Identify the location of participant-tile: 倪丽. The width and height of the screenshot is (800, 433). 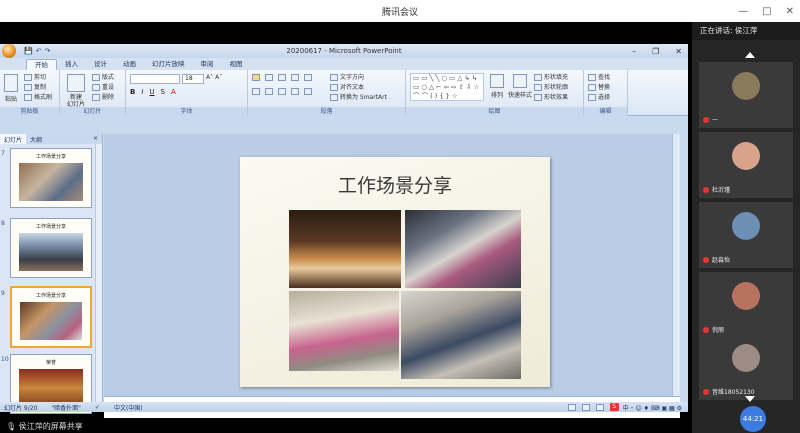
(746, 305).